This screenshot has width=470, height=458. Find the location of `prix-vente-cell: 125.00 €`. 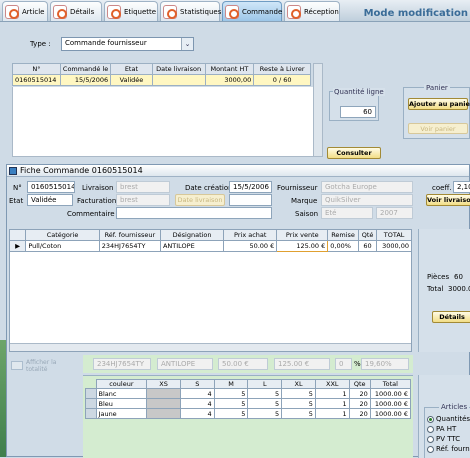

prix-vente-cell: 125.00 € is located at coordinates (302, 246).